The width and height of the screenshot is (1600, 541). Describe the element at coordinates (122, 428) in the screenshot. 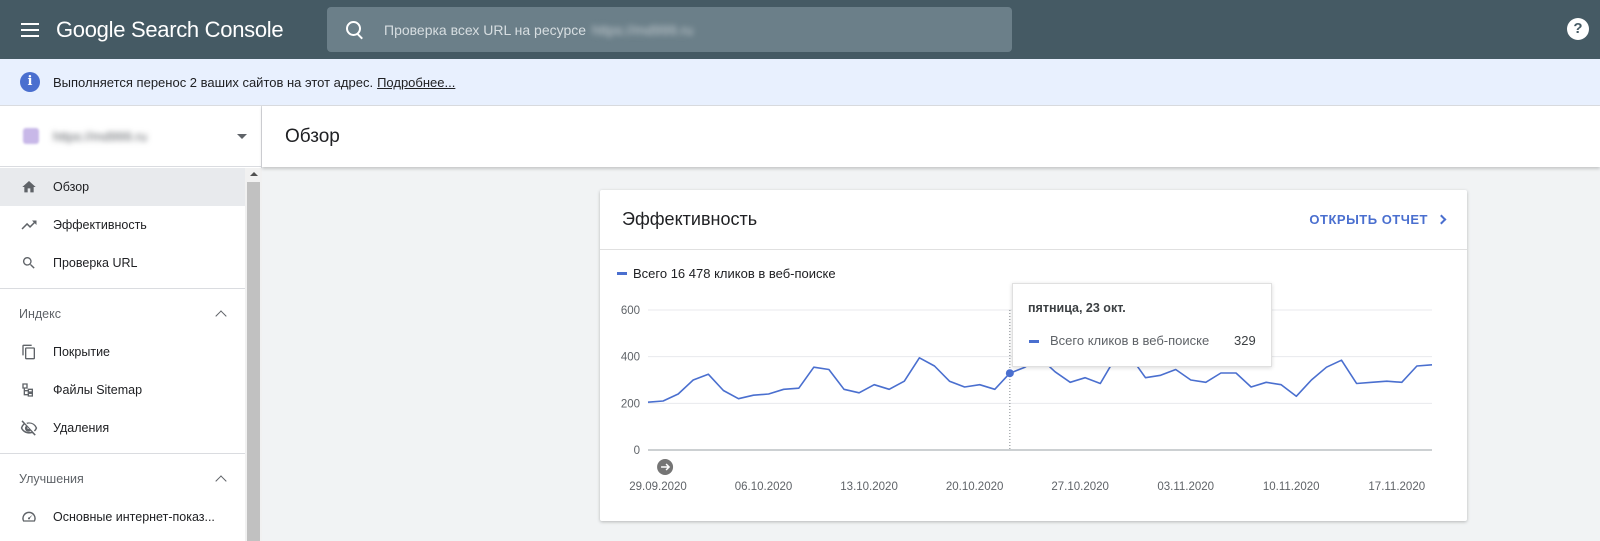

I see `sidebar-item-removals: Удаления` at that location.